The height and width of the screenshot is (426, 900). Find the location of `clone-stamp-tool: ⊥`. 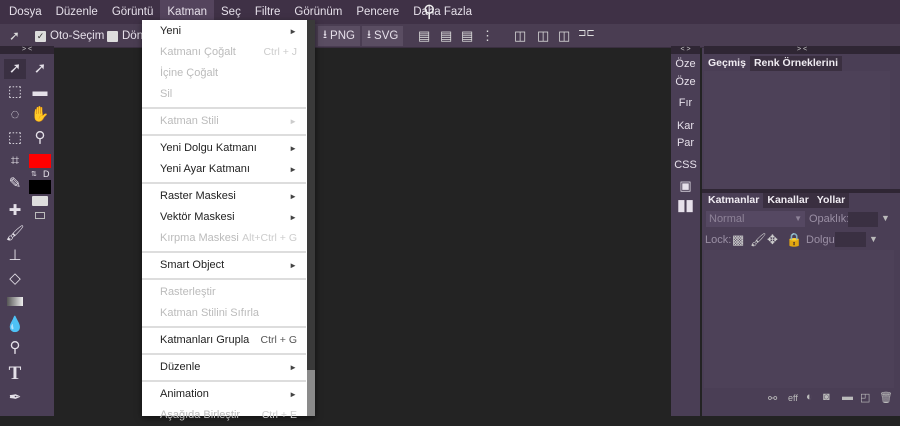

clone-stamp-tool: ⊥ is located at coordinates (15, 256).